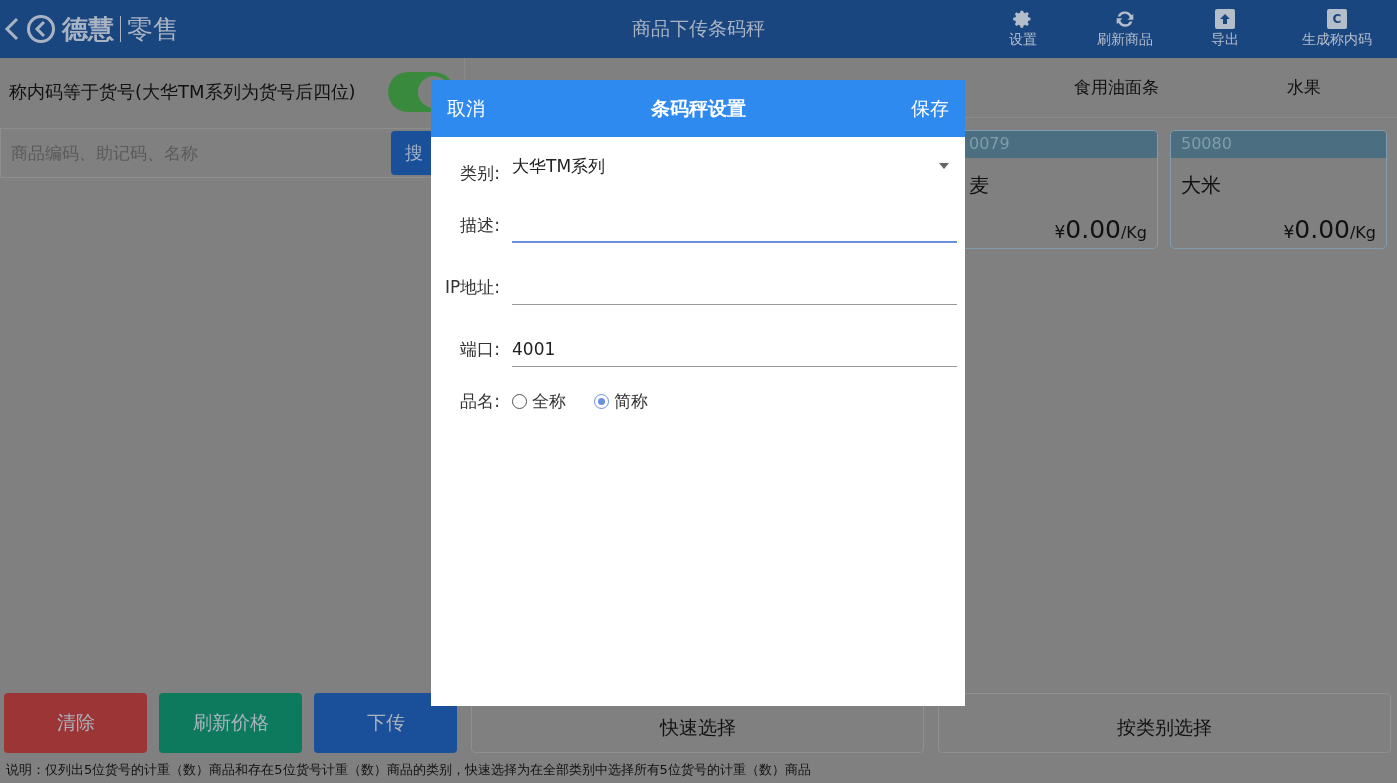 The image size is (1397, 783). I want to click on field-label: 端口:, so click(479, 349).